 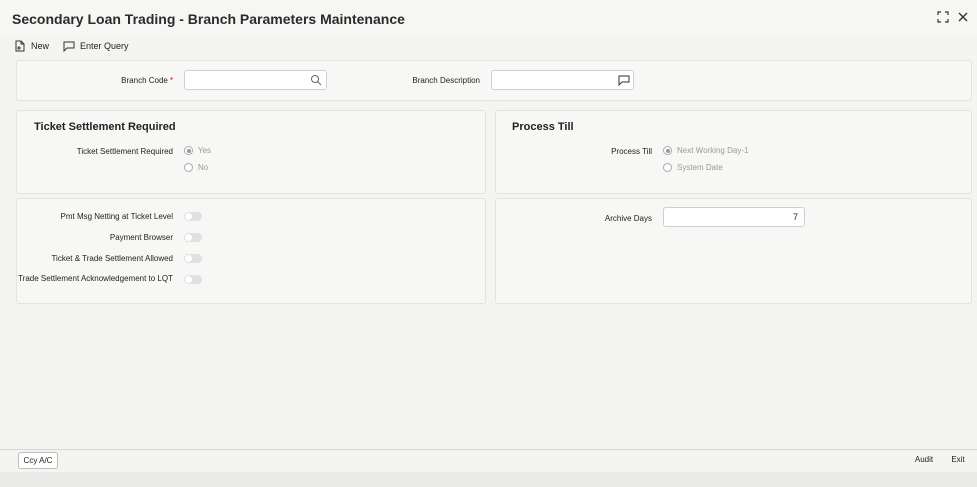 What do you see at coordinates (171, 80) in the screenshot?
I see `required-marker: *` at bounding box center [171, 80].